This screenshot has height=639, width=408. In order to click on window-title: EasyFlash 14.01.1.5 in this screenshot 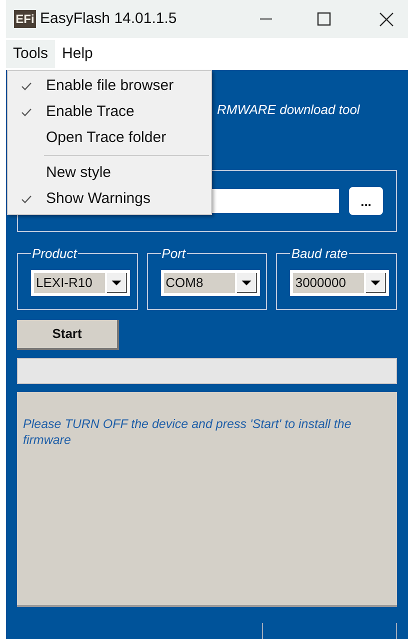, I will do `click(108, 18)`.